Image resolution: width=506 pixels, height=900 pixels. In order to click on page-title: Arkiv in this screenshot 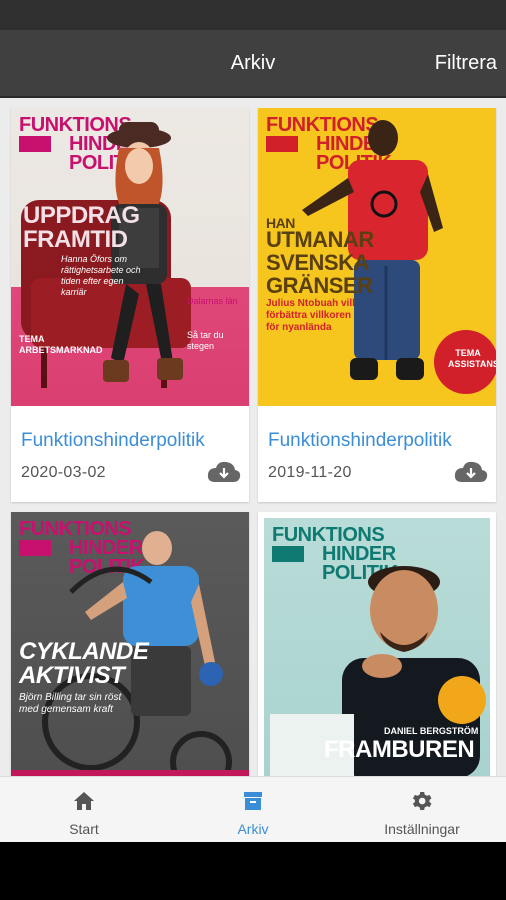, I will do `click(253, 63)`.